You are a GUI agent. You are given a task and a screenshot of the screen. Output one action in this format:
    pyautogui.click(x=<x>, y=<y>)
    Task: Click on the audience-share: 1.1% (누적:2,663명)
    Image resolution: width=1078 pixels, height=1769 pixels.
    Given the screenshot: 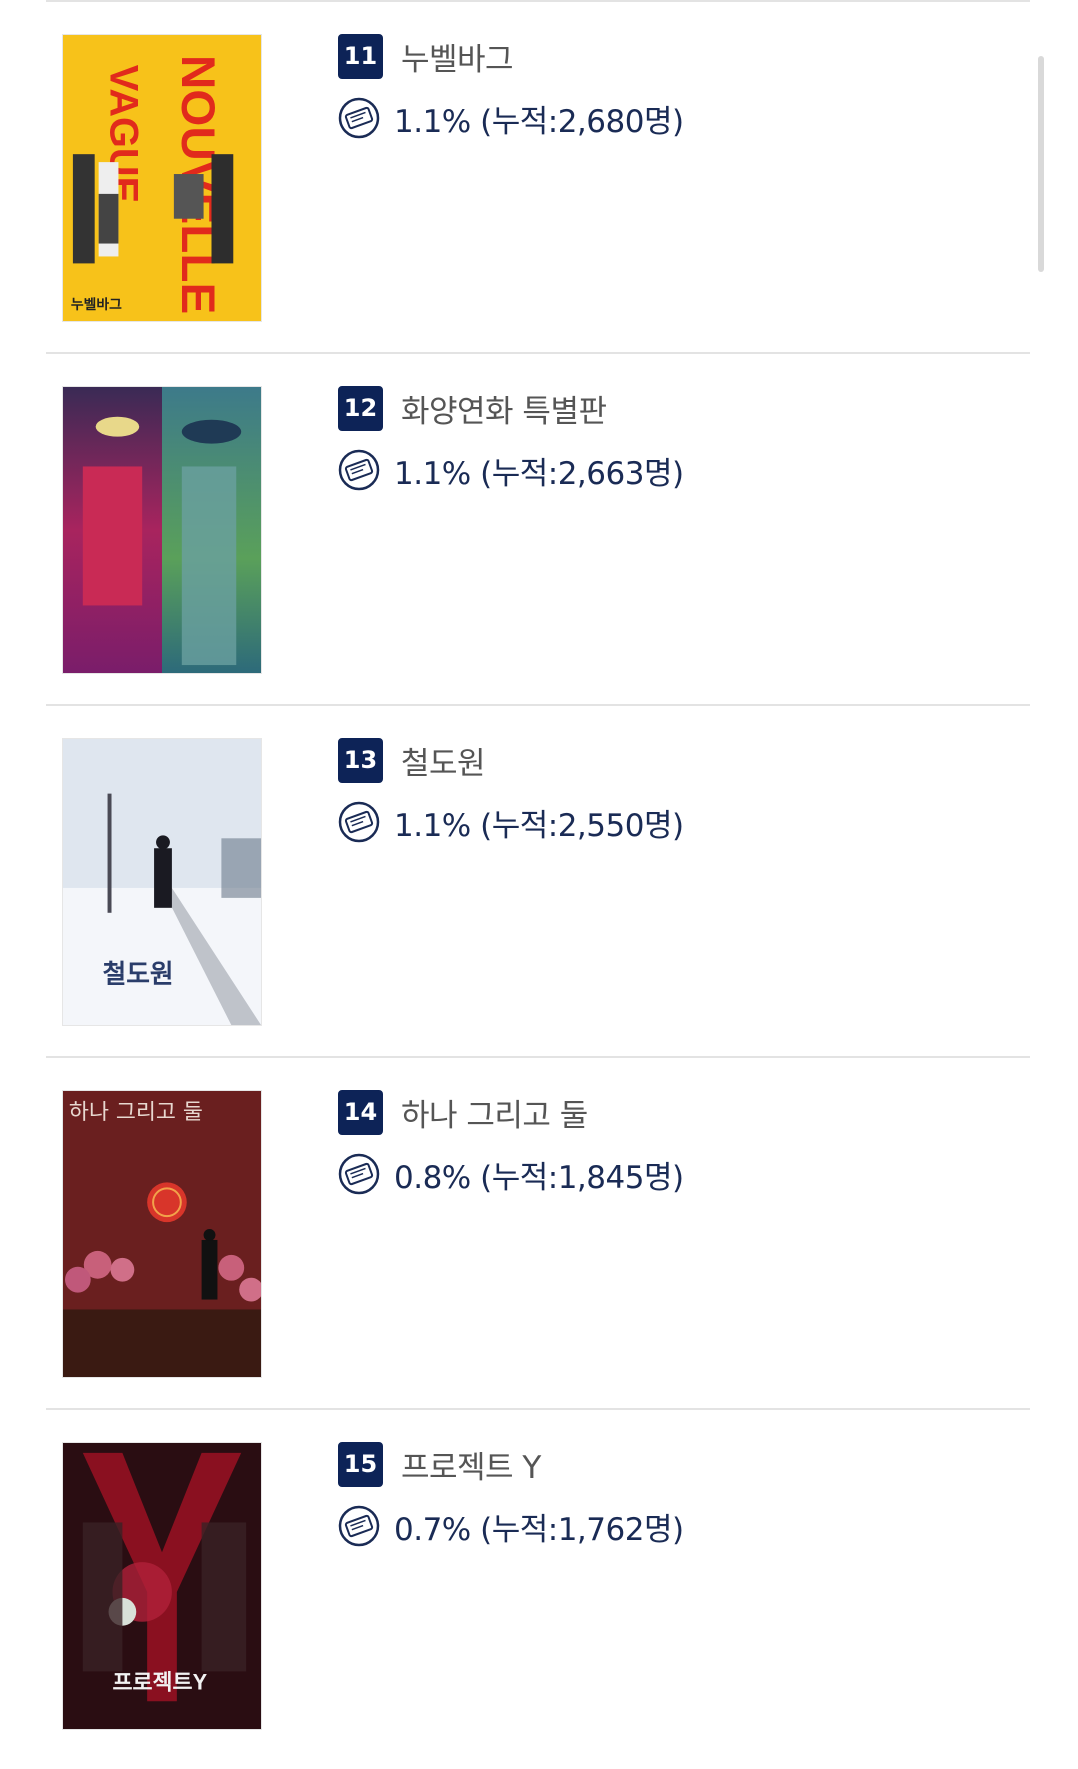 What is the action you would take?
    pyautogui.click(x=539, y=473)
    